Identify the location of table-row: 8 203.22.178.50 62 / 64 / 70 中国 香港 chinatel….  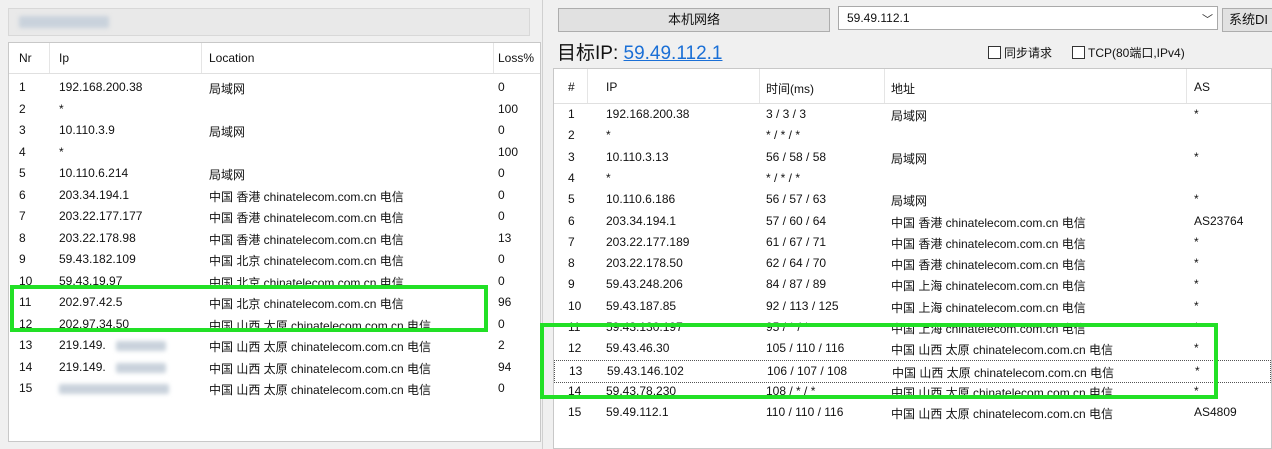
(912, 263).